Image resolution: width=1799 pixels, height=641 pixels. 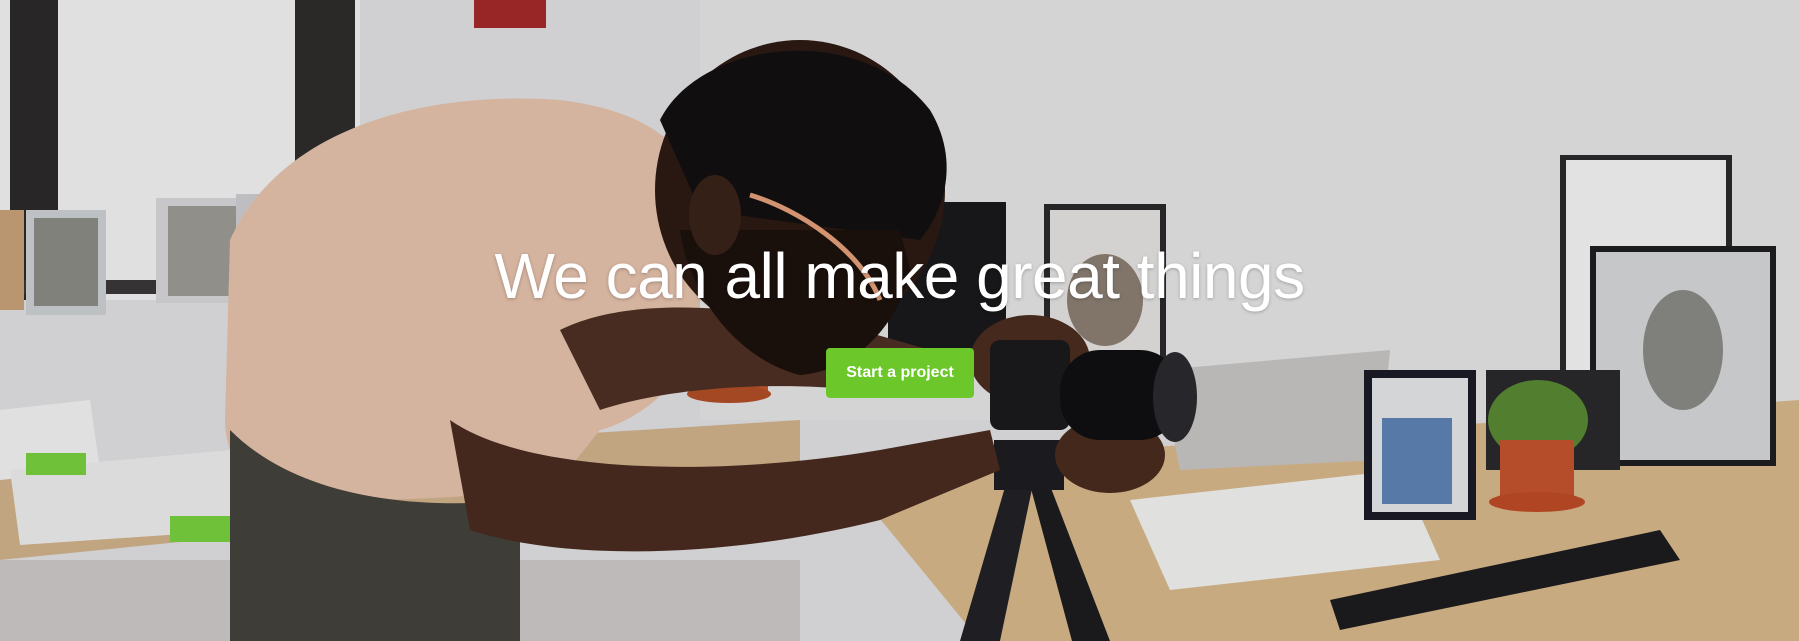 What do you see at coordinates (900, 373) in the screenshot?
I see `start-project-button: Start a project` at bounding box center [900, 373].